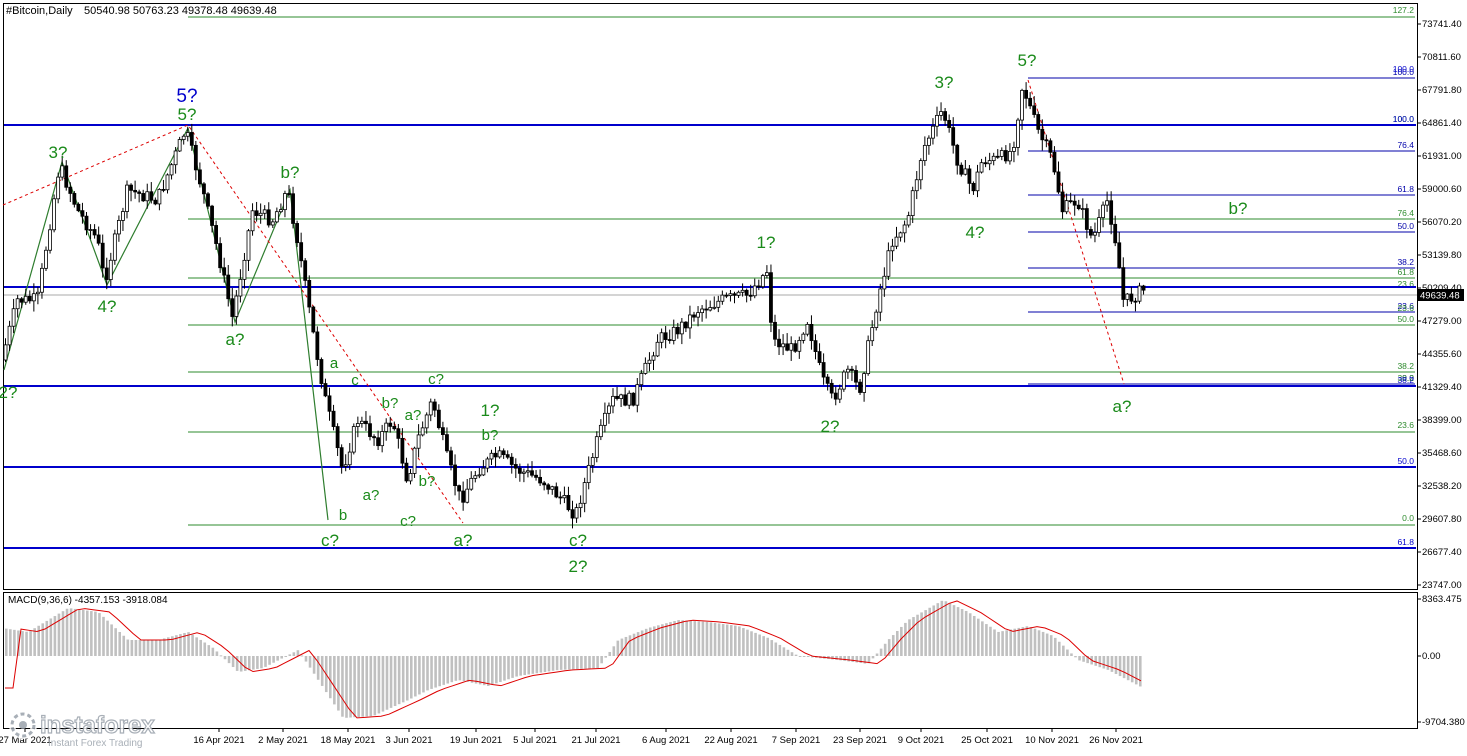  Describe the element at coordinates (1442, 585) in the screenshot. I see `price-tick-label: 23747.00` at that location.